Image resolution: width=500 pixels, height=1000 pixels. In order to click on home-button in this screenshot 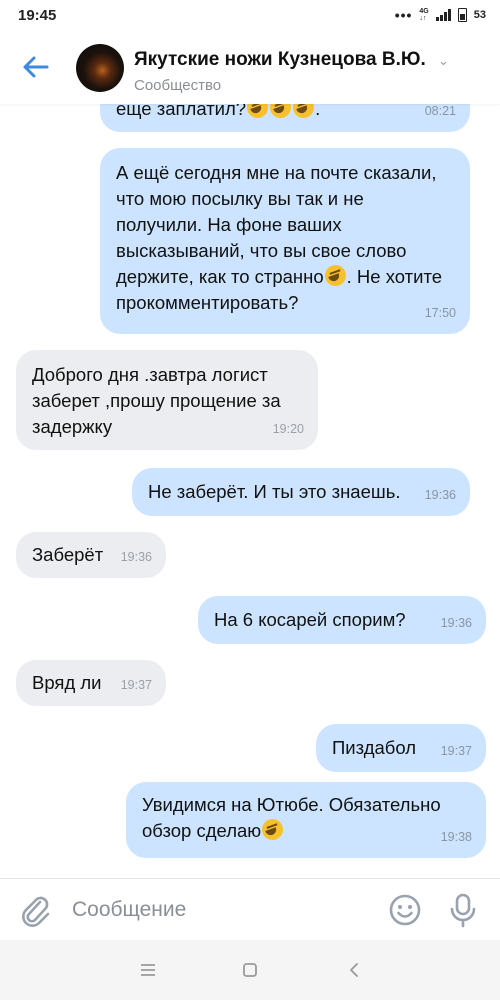, I will do `click(250, 970)`.